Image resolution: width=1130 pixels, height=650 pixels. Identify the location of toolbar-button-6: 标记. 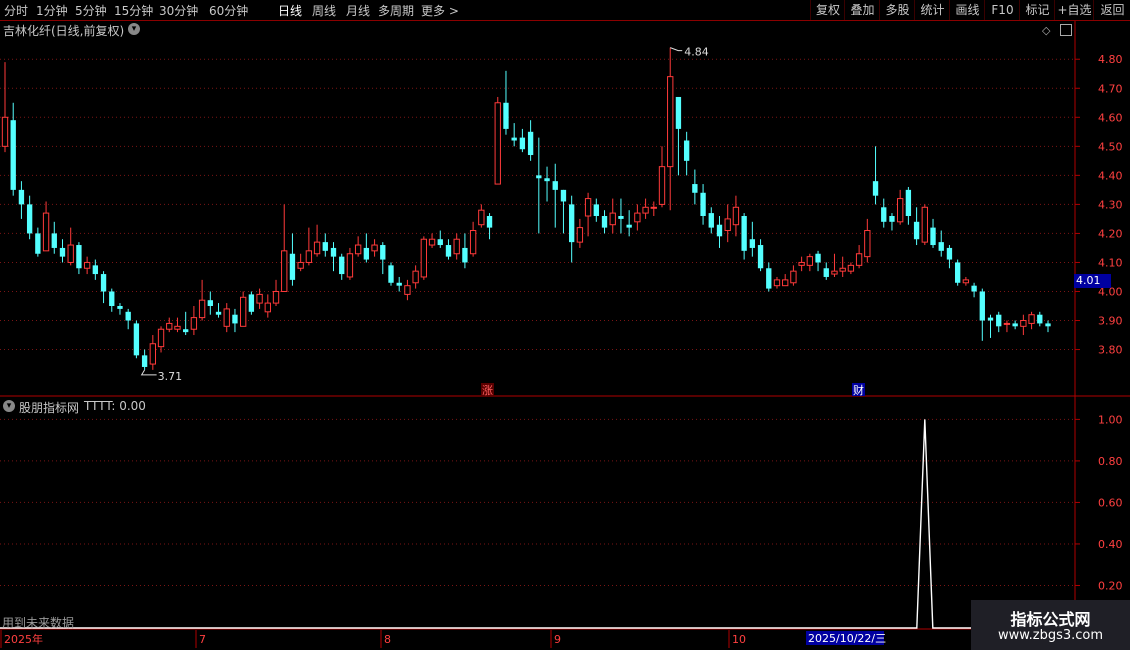
(1037, 10).